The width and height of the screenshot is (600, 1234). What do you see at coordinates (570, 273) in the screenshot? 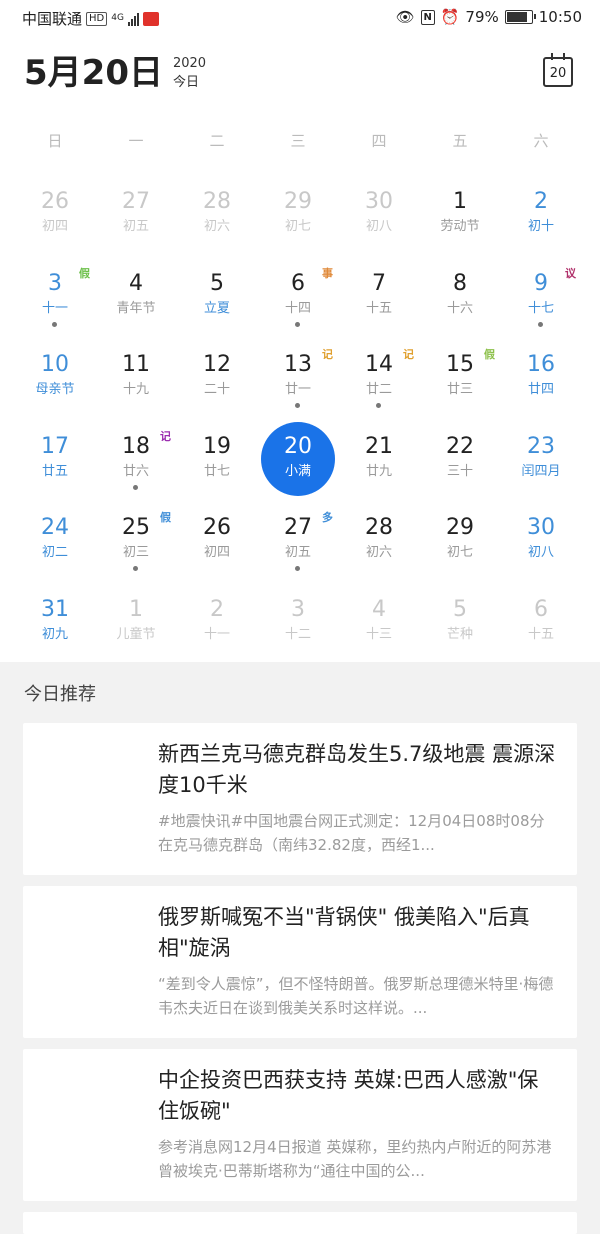
I see `day-badge: 议` at bounding box center [570, 273].